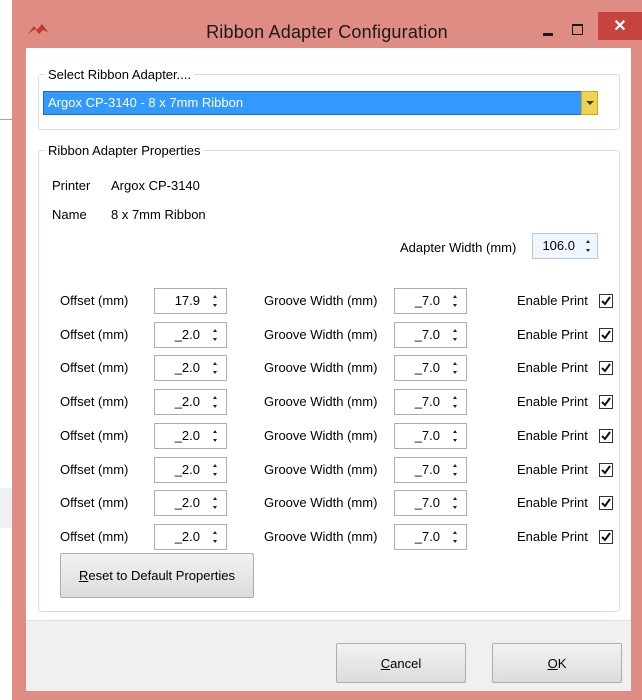  I want to click on printer-label: Printer, so click(71, 185).